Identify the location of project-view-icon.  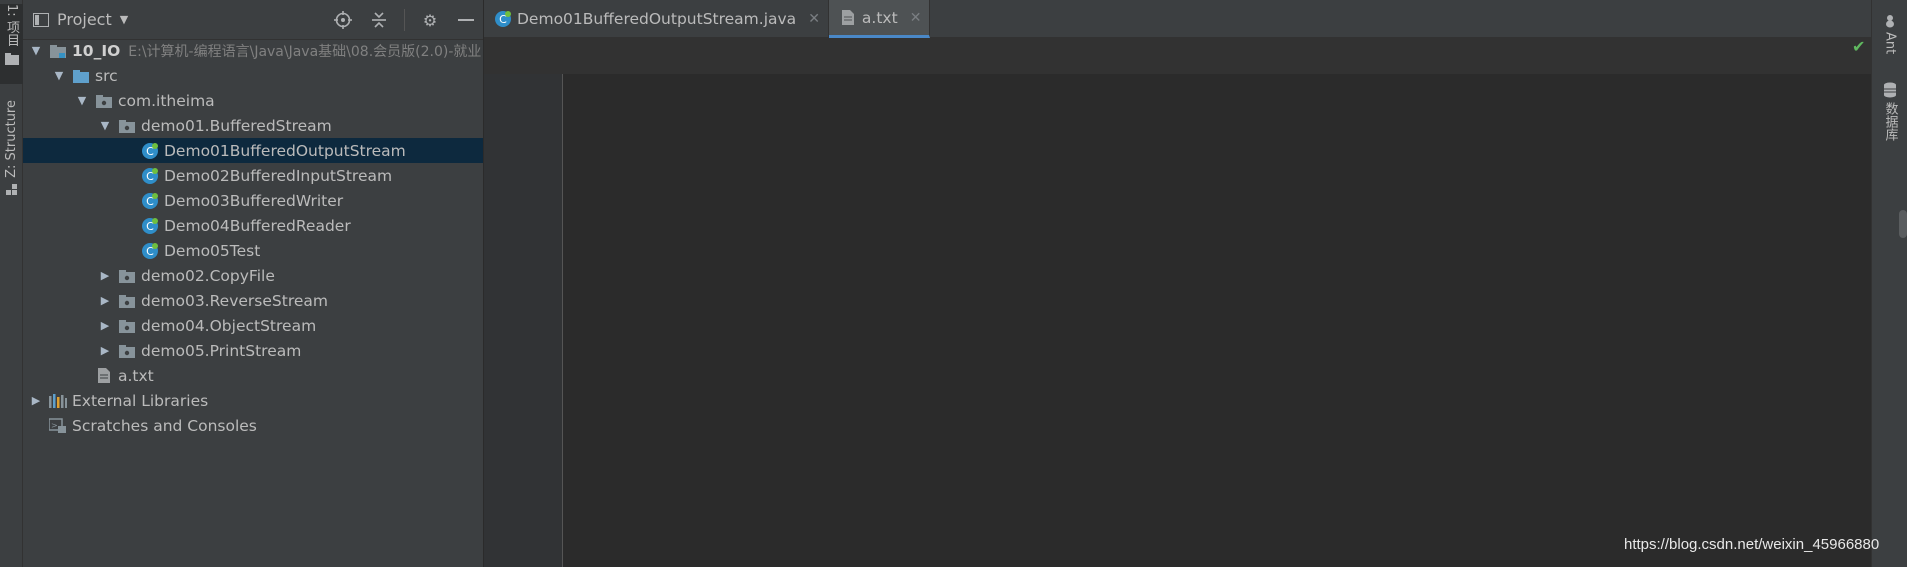
(41, 19).